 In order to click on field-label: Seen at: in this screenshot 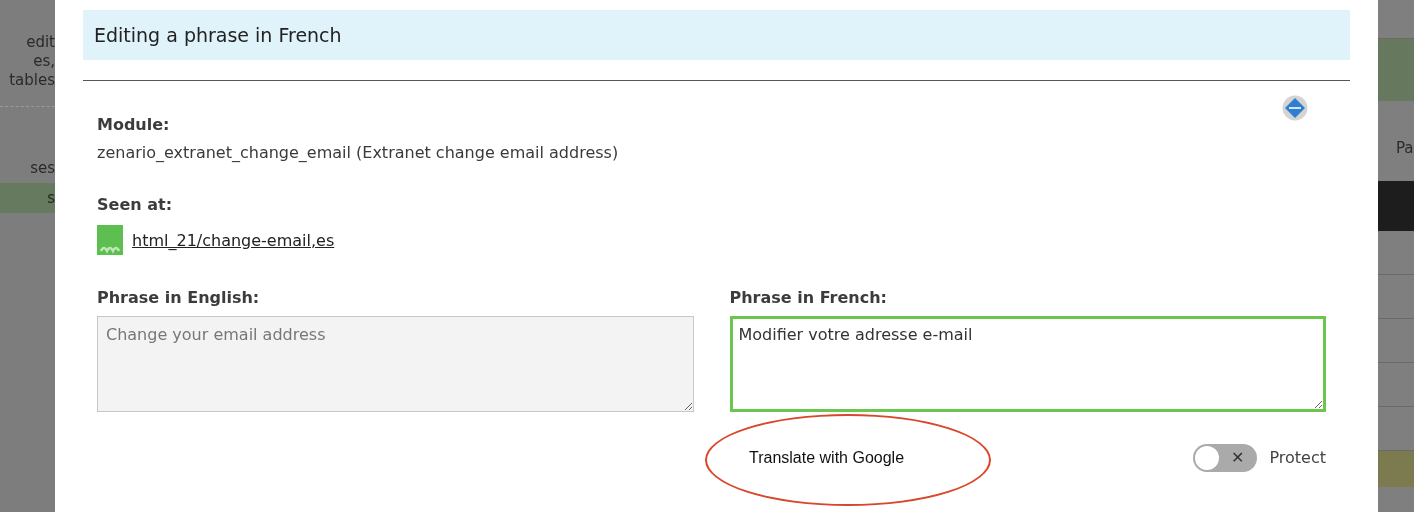, I will do `click(135, 205)`.